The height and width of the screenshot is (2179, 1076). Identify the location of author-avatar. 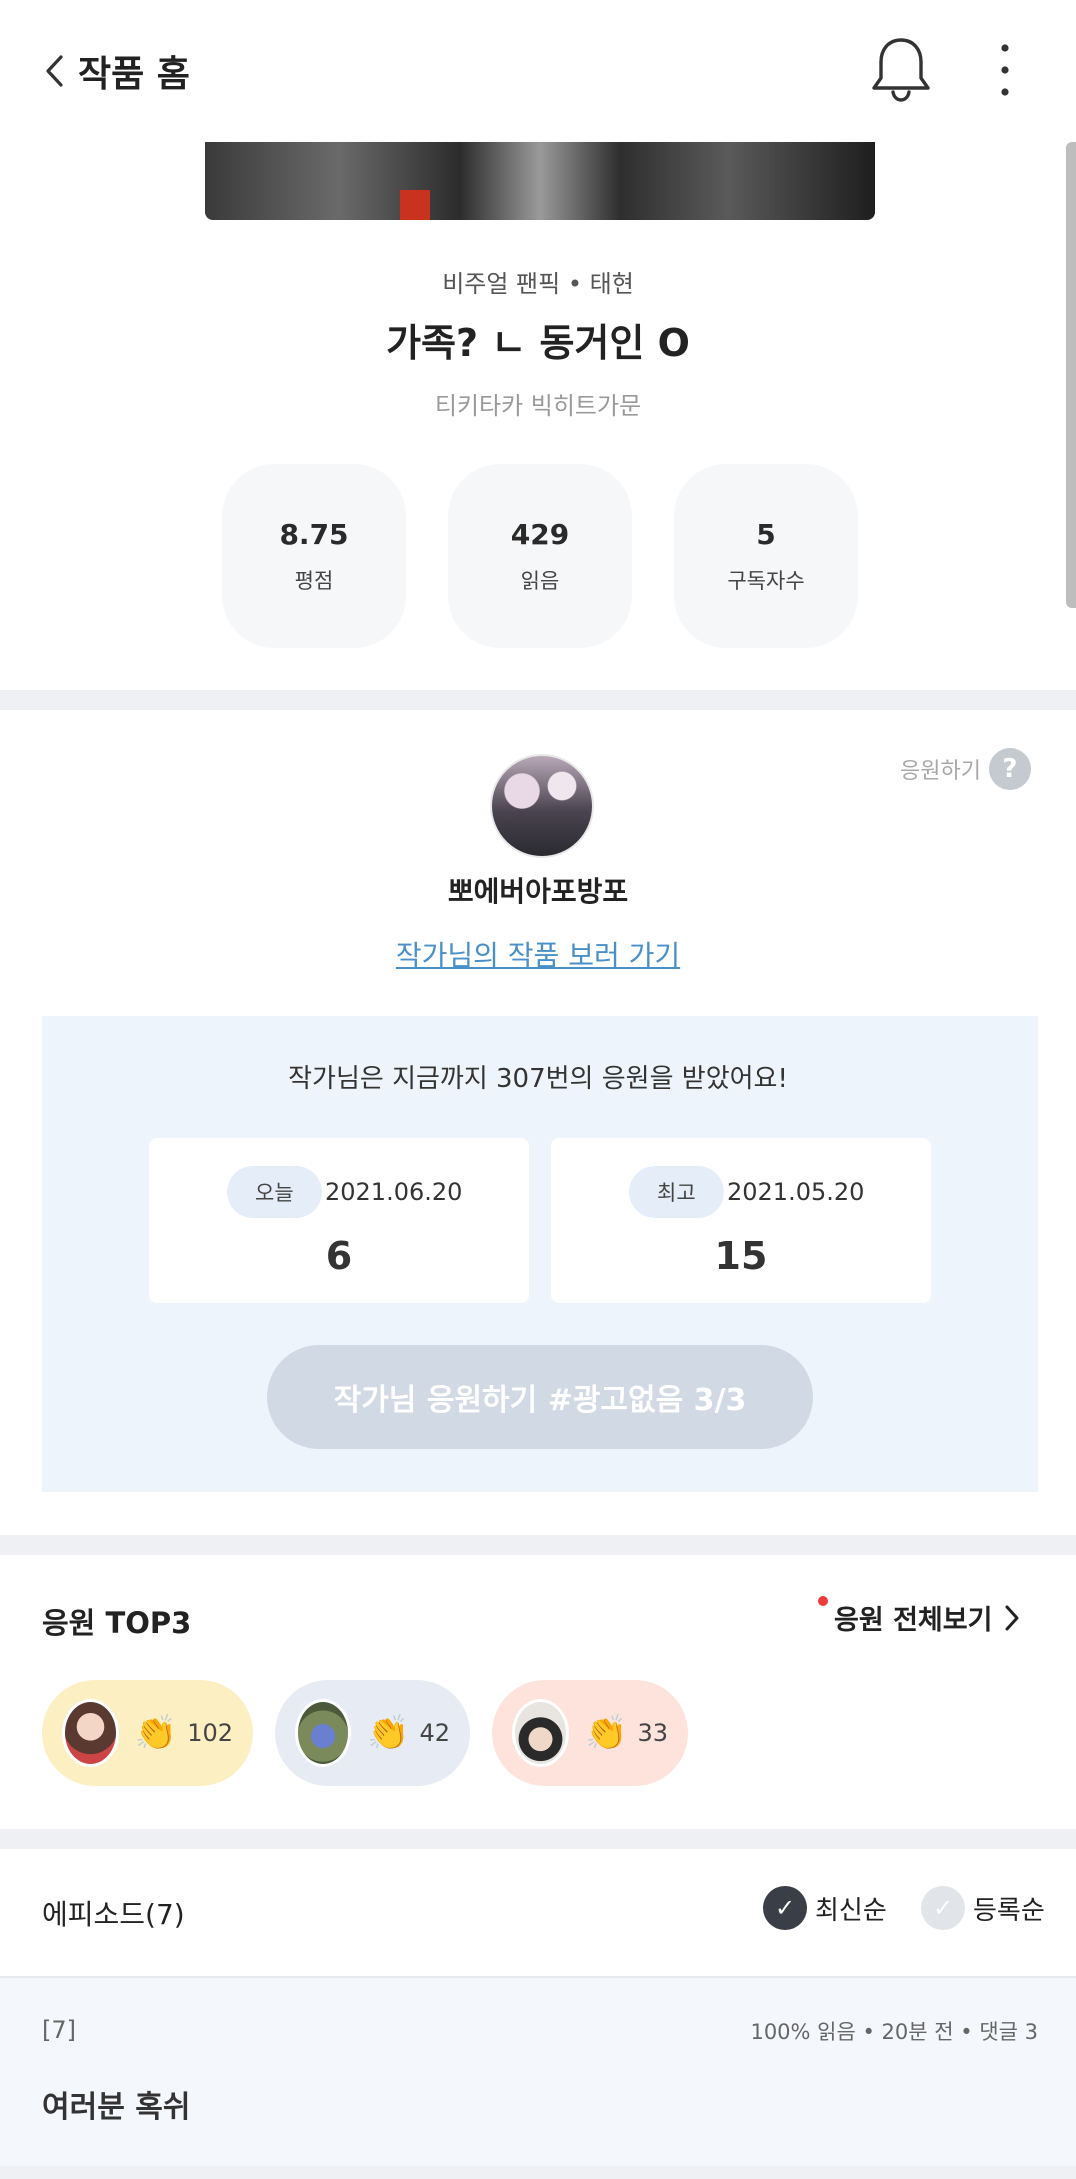
(542, 806).